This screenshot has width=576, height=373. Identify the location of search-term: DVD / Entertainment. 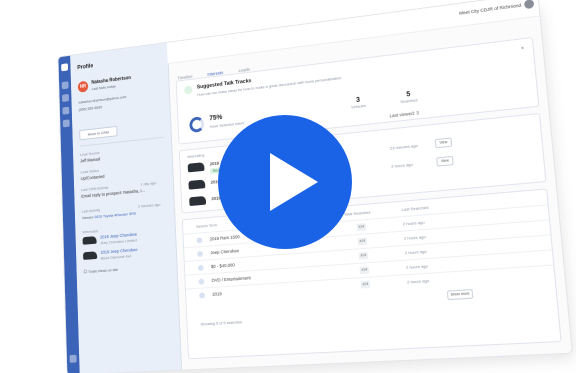
(231, 279).